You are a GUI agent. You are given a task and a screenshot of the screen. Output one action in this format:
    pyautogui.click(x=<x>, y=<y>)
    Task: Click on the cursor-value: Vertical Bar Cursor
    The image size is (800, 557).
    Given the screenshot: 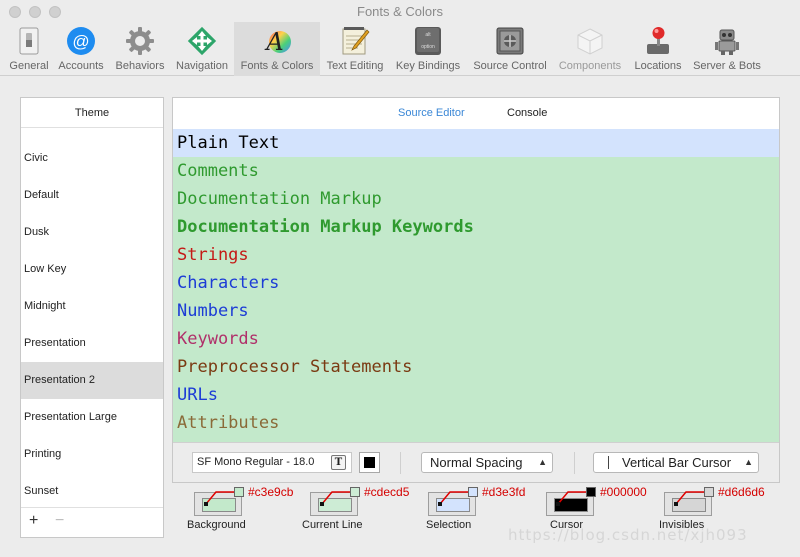 What is the action you would take?
    pyautogui.click(x=677, y=462)
    